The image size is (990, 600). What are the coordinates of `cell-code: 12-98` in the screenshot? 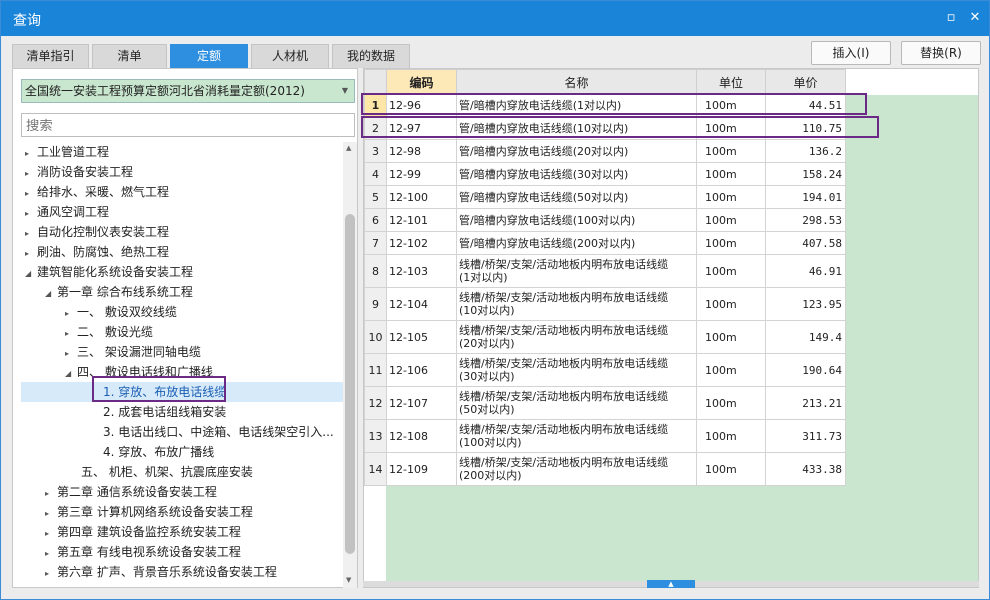 It's located at (421, 151).